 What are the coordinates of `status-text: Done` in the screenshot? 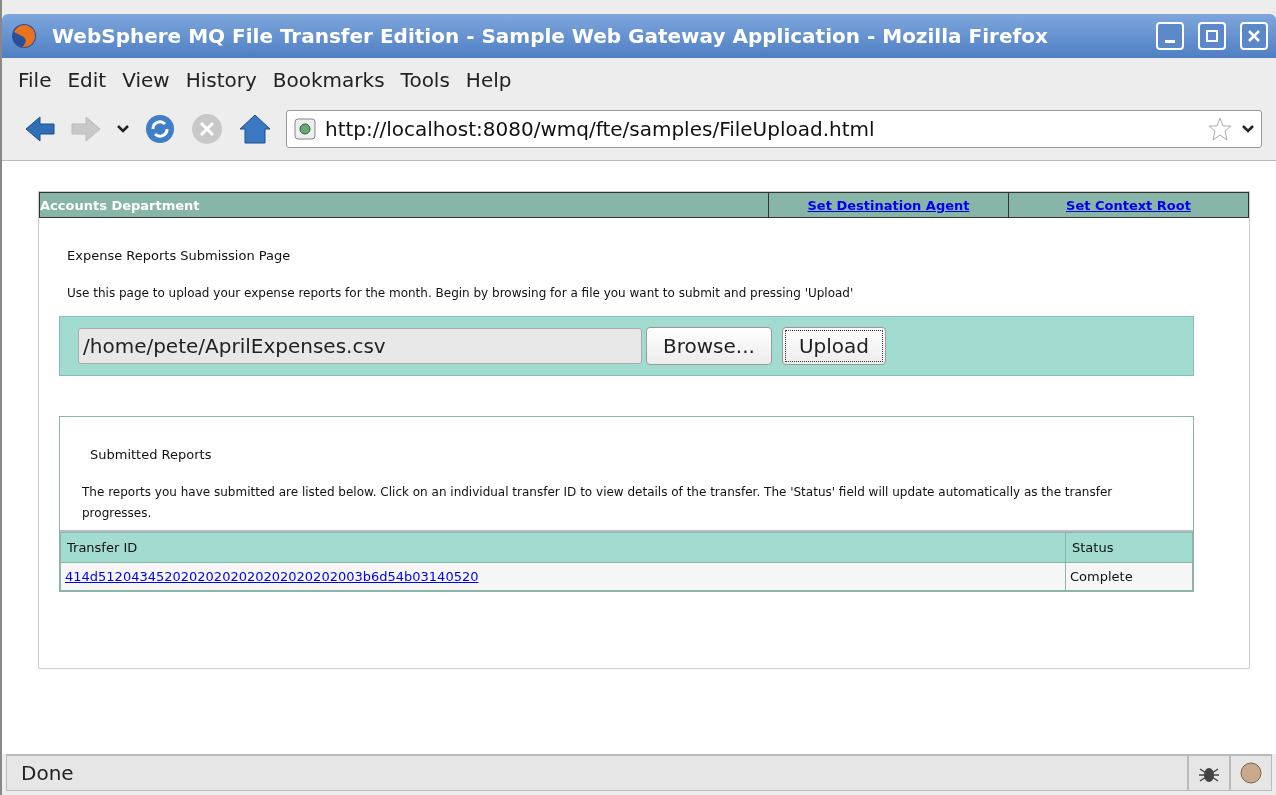 It's located at (597, 773).